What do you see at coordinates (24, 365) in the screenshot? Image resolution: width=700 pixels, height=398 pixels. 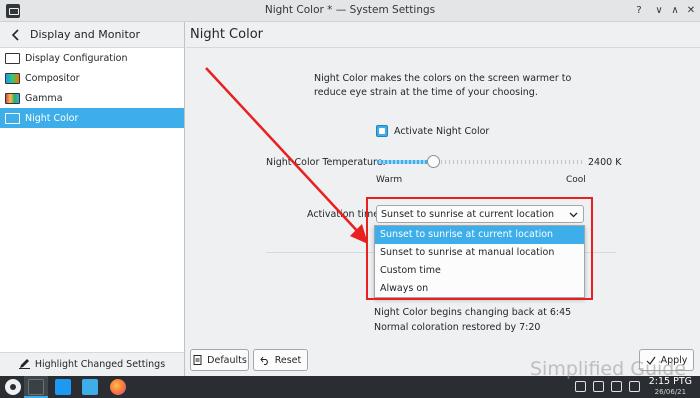 I see `pen-icon` at bounding box center [24, 365].